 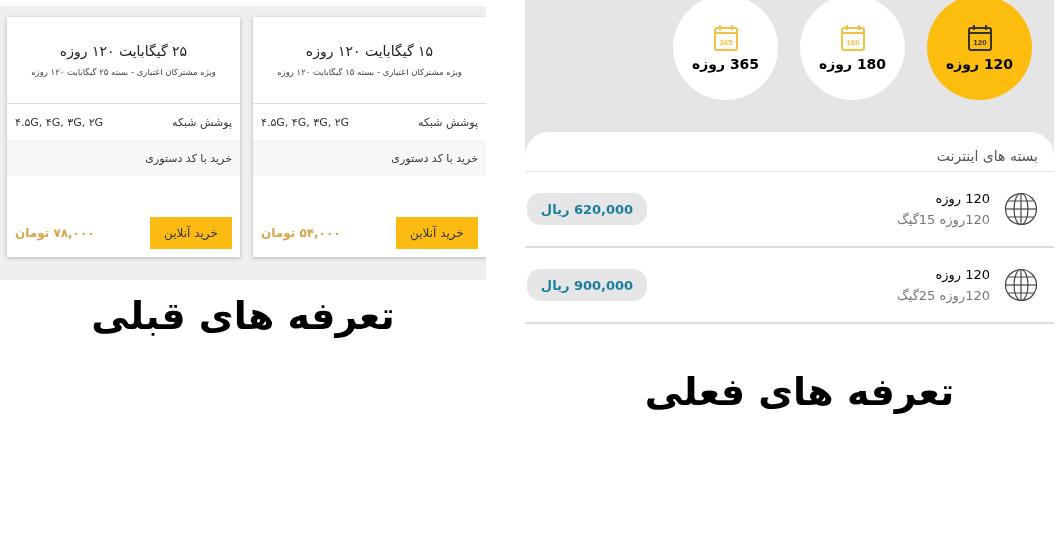 I want to click on package-subtitle: 120روزه 25گیگ, so click(x=943, y=295).